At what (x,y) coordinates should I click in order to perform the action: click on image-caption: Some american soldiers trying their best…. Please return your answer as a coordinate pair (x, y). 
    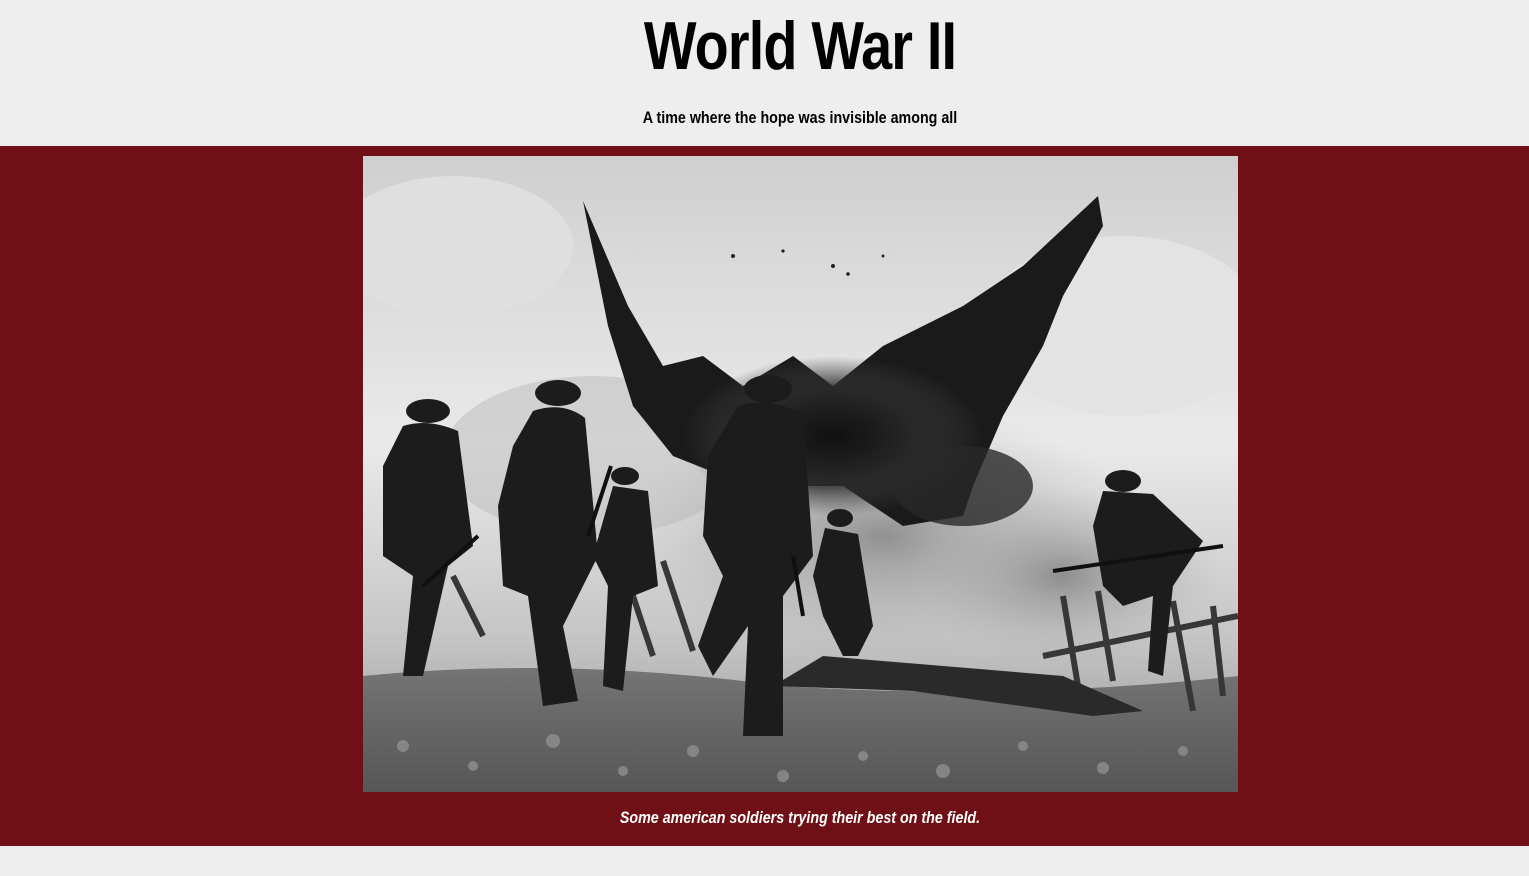
    Looking at the image, I should click on (800, 817).